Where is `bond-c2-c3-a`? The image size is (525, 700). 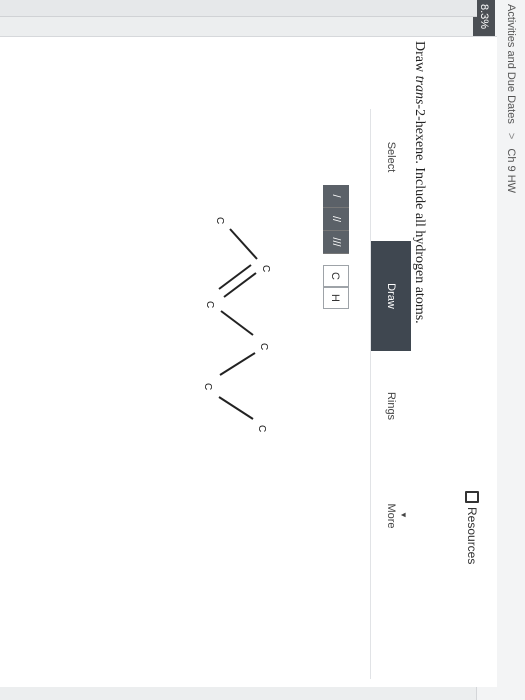 bond-c2-c3-a is located at coordinates (240, 285).